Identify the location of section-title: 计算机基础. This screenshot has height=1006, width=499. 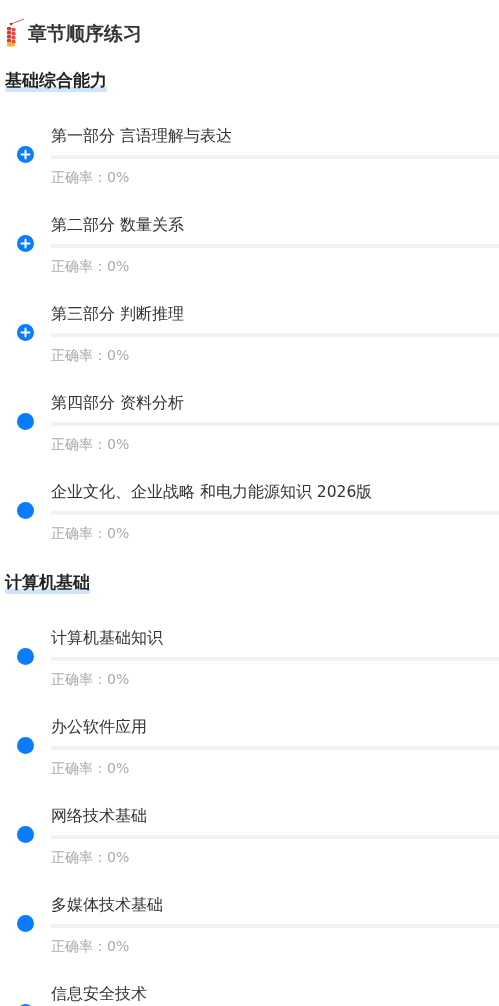
(47, 582).